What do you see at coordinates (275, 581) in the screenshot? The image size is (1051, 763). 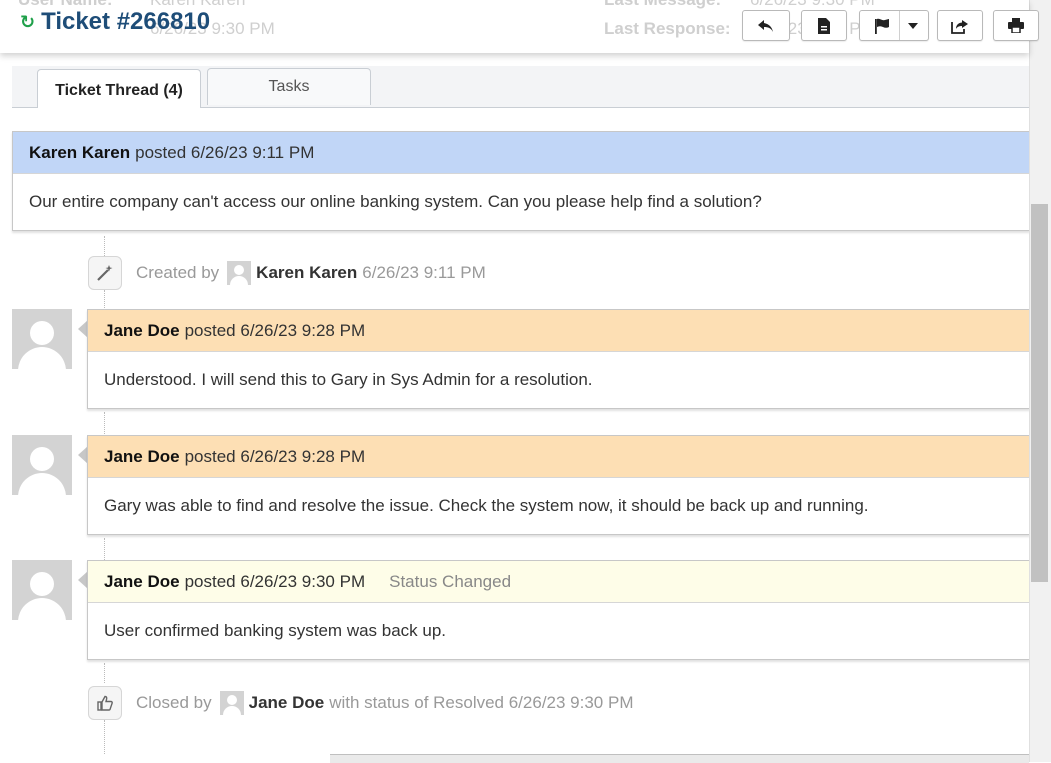 I see `entry-posted: posted 6/26/23 9:30 PM` at bounding box center [275, 581].